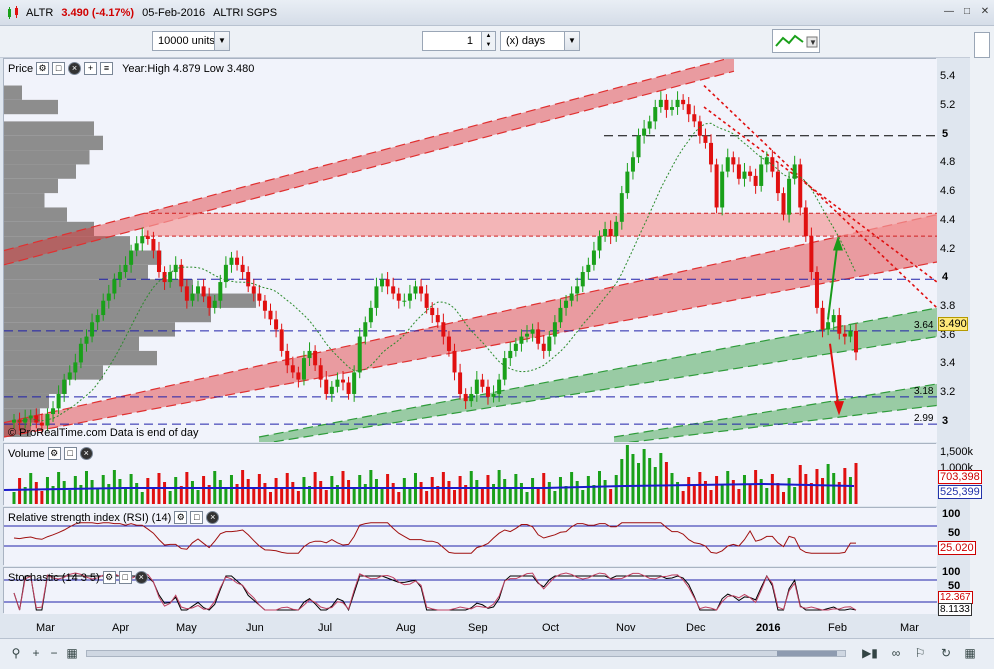  I want to click on pin-icon: ⚐, so click(920, 653).